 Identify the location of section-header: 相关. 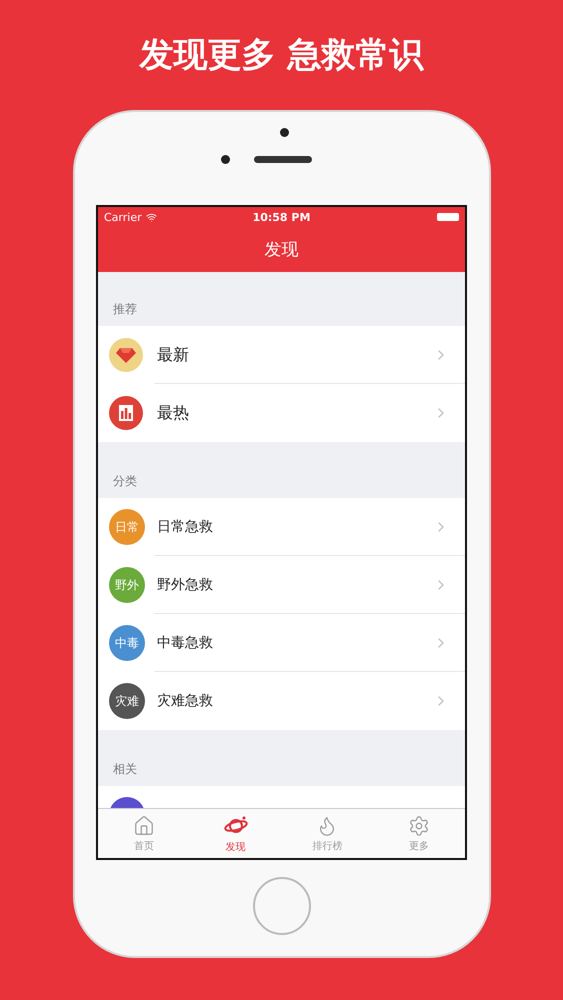
(125, 769).